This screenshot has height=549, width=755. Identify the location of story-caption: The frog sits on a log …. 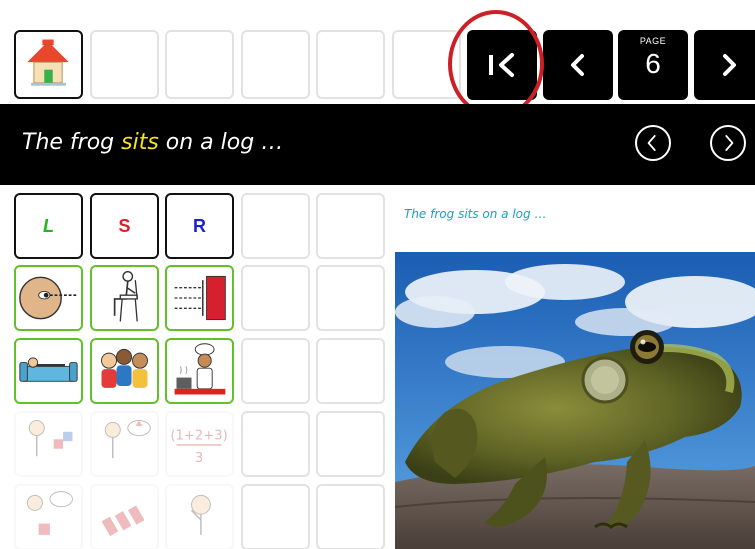
(475, 214).